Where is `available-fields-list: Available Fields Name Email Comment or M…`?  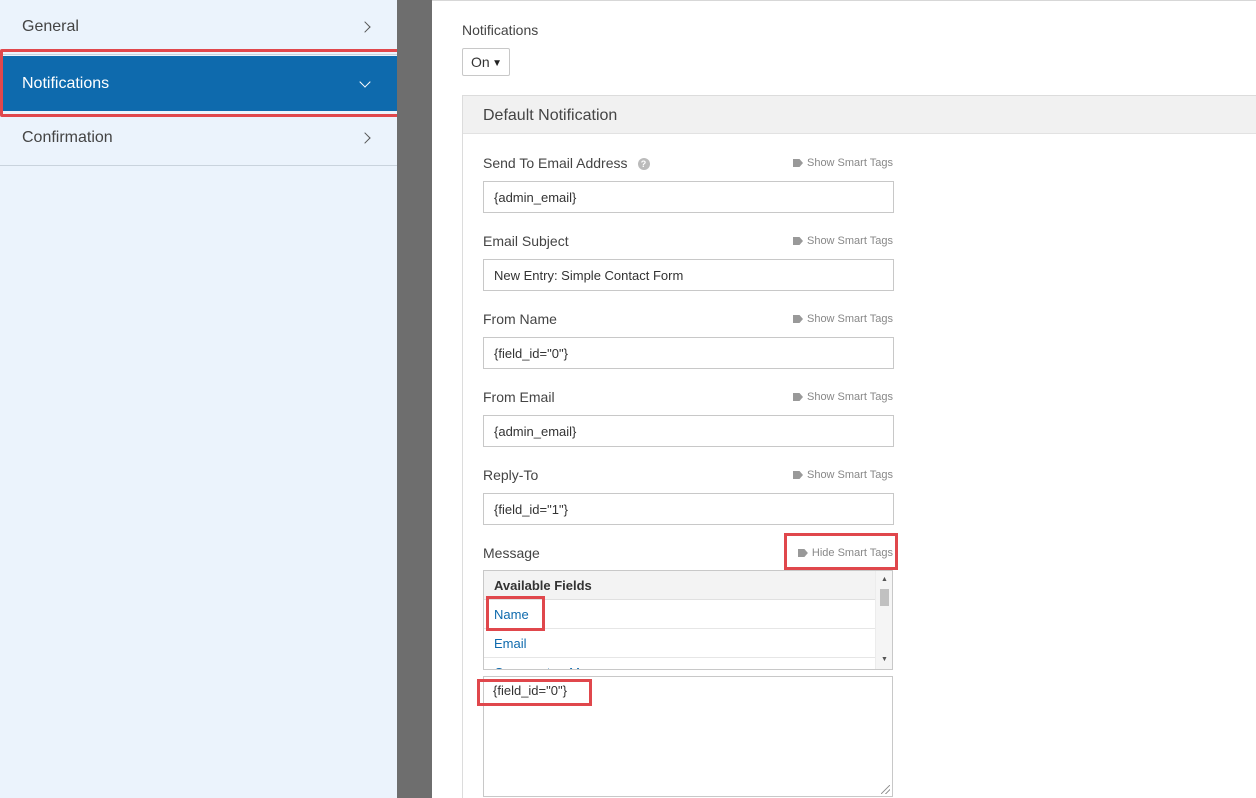 available-fields-list: Available Fields Name Email Comment or M… is located at coordinates (688, 620).